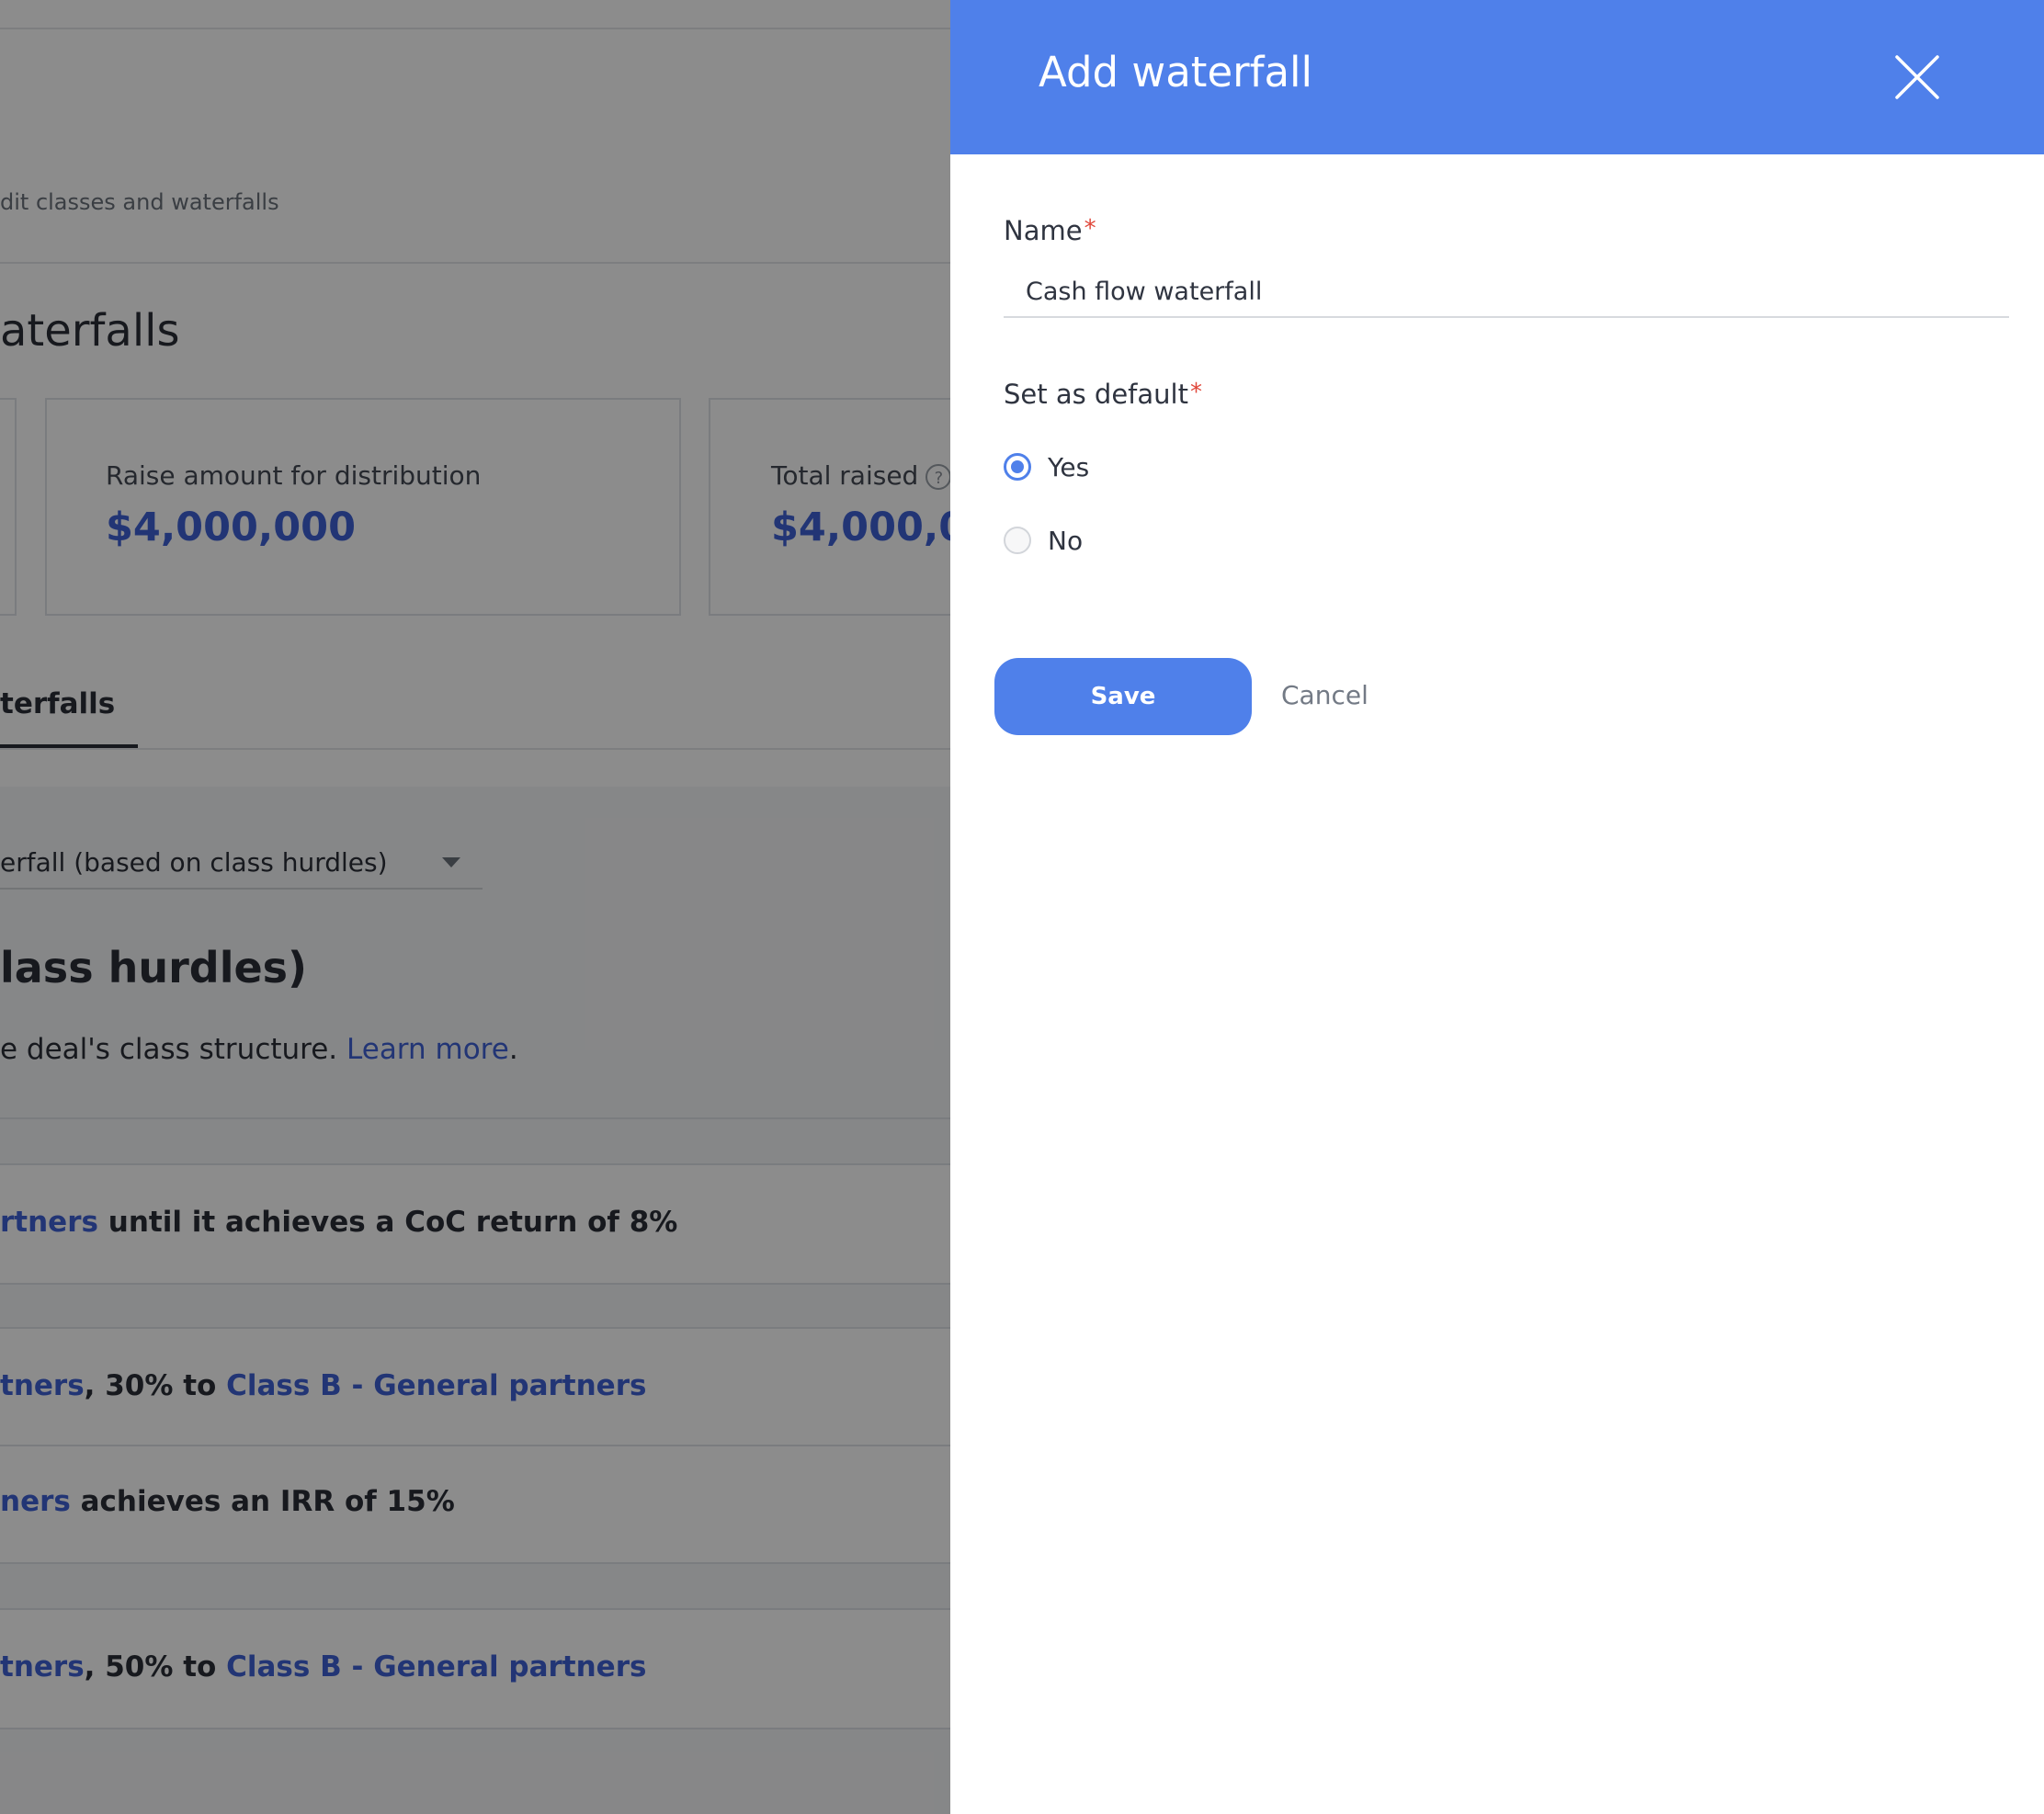  What do you see at coordinates (1043, 540) in the screenshot?
I see `radio-option-no: No` at bounding box center [1043, 540].